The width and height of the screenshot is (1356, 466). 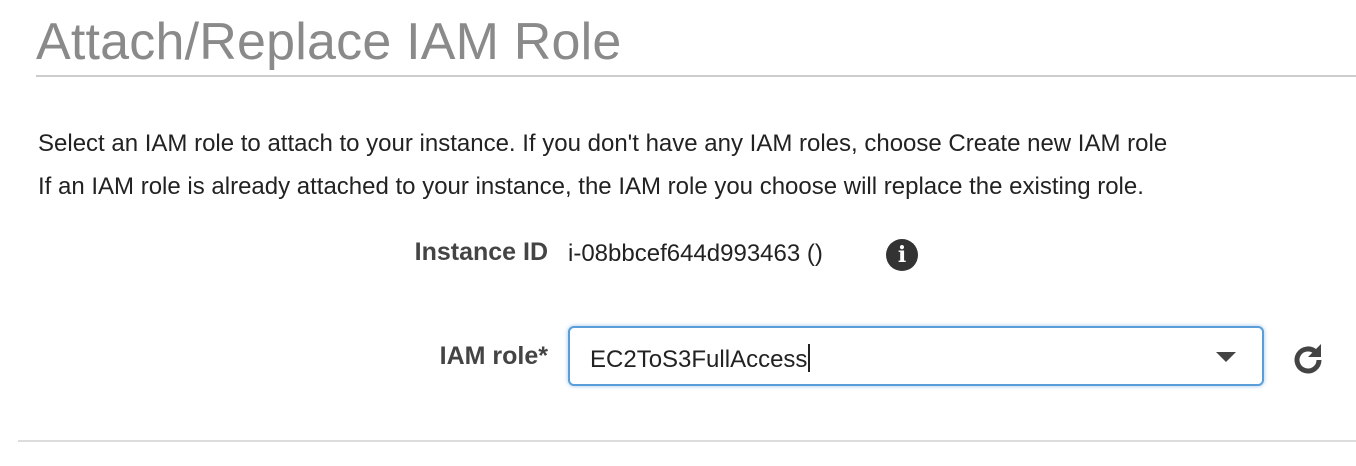 I want to click on bottom-divider, so click(x=687, y=441).